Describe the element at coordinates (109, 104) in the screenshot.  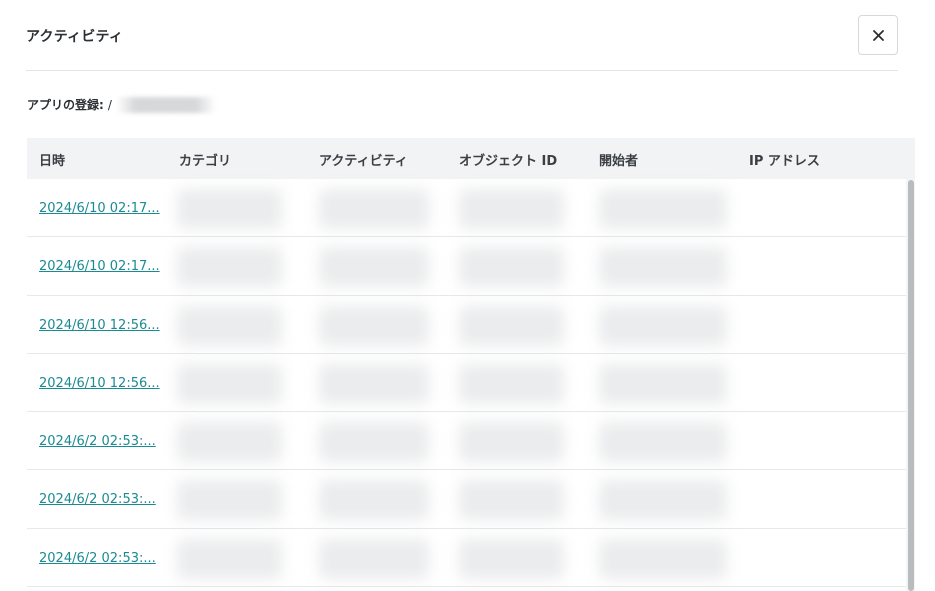
I see `app-registration-value: /` at that location.